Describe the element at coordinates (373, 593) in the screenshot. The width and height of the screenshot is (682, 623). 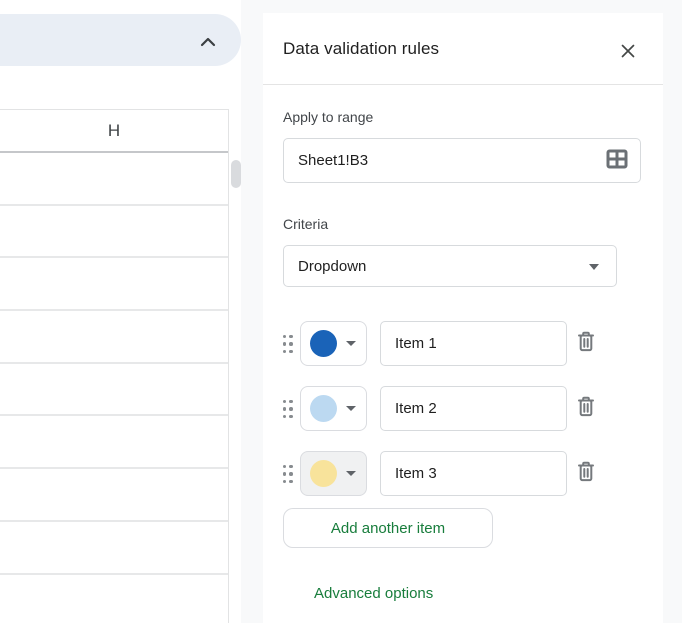
I see `advanced-options-link: Advanced options` at that location.